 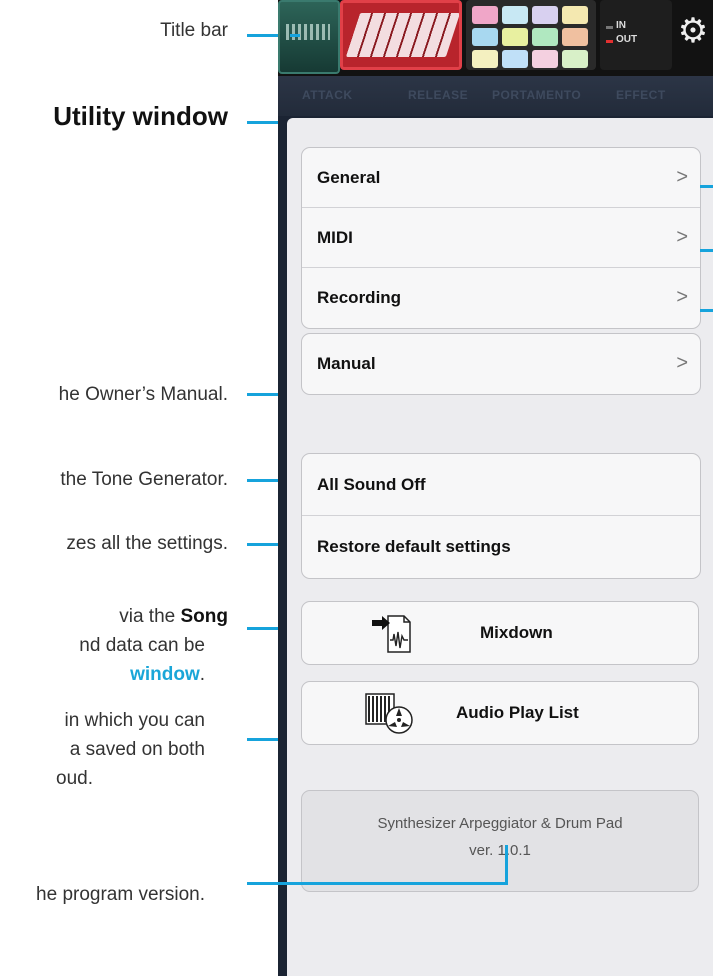 What do you see at coordinates (134, 720) in the screenshot?
I see `annotation-playlist-line1: in which you can` at bounding box center [134, 720].